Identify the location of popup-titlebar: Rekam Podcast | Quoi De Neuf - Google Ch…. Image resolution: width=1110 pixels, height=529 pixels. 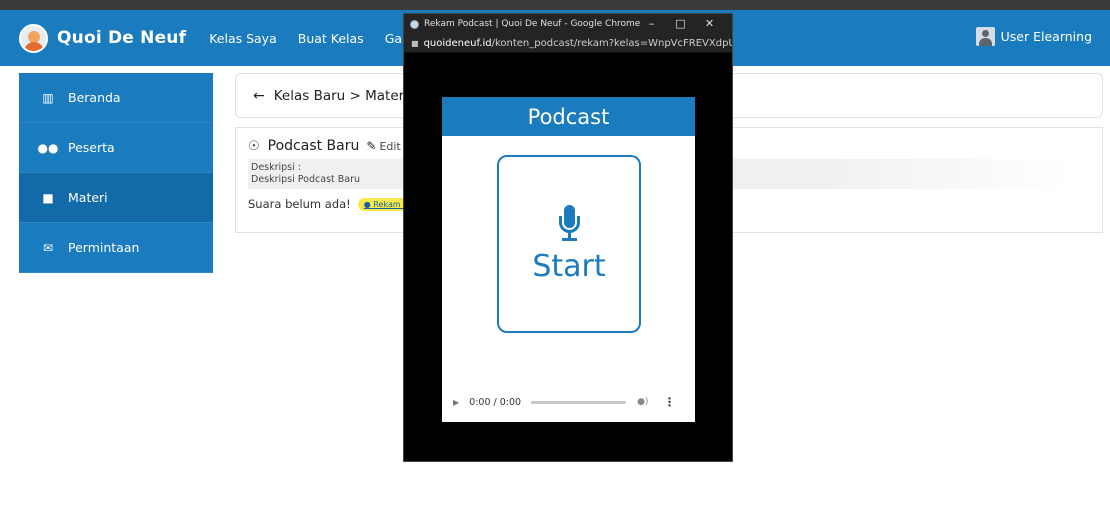
(568, 24).